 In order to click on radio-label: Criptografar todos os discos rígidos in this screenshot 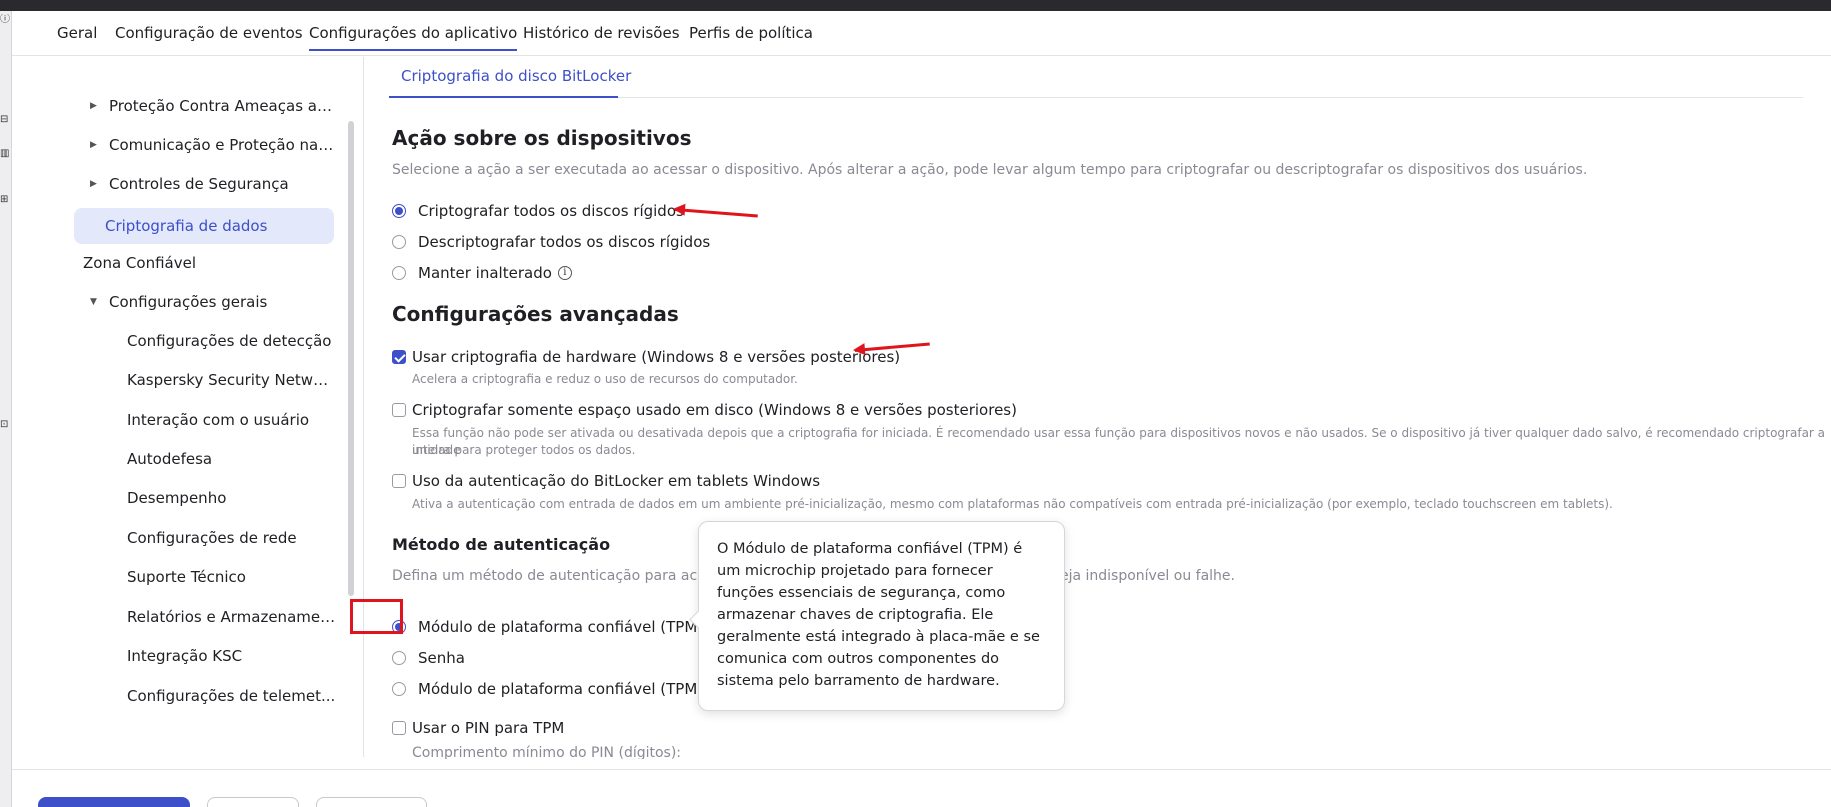, I will do `click(551, 211)`.